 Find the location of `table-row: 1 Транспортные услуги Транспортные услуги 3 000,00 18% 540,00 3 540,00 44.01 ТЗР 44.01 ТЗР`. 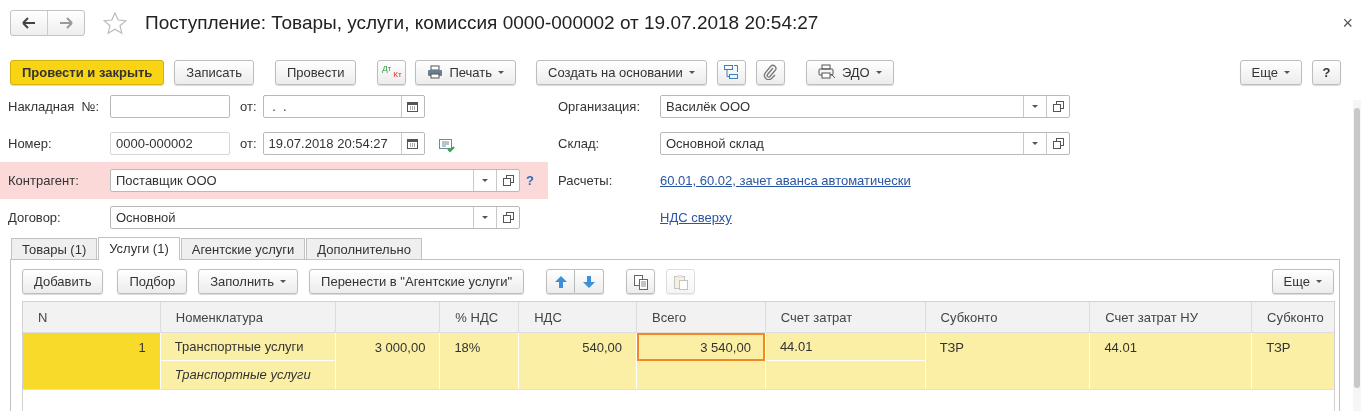

table-row: 1 Транспортные услуги Транспортные услуги 3 000,00 18% 540,00 3 540,00 44.01 ТЗР 44.01 ТЗР is located at coordinates (678, 361).